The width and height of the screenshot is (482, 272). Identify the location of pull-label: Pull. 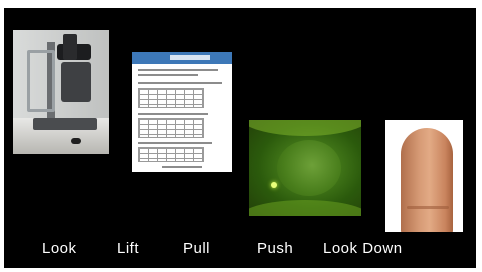
(197, 248).